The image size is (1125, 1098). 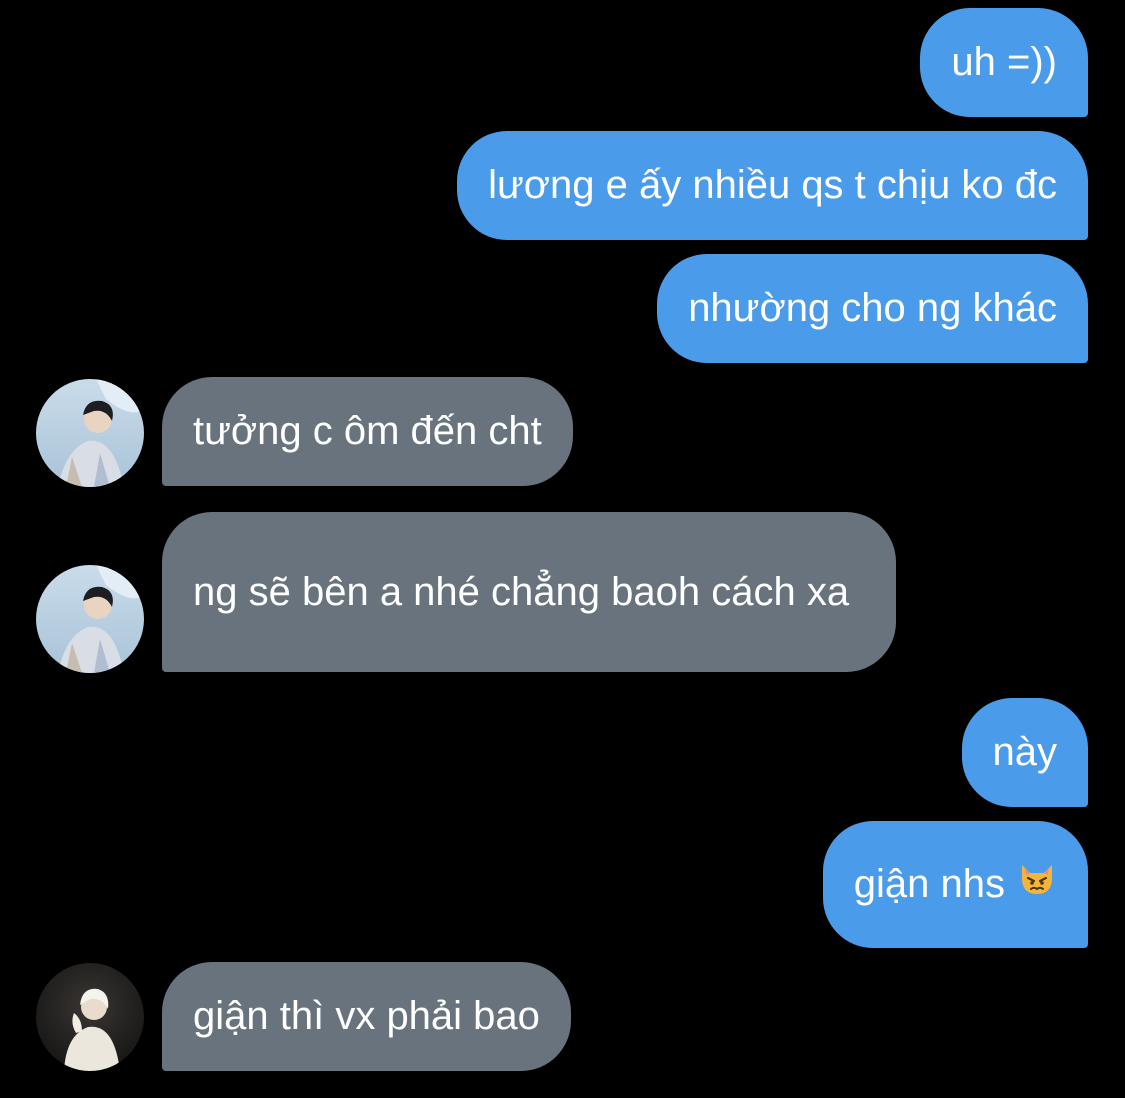 I want to click on message-bubble-sent: uh =)), so click(x=1004, y=62).